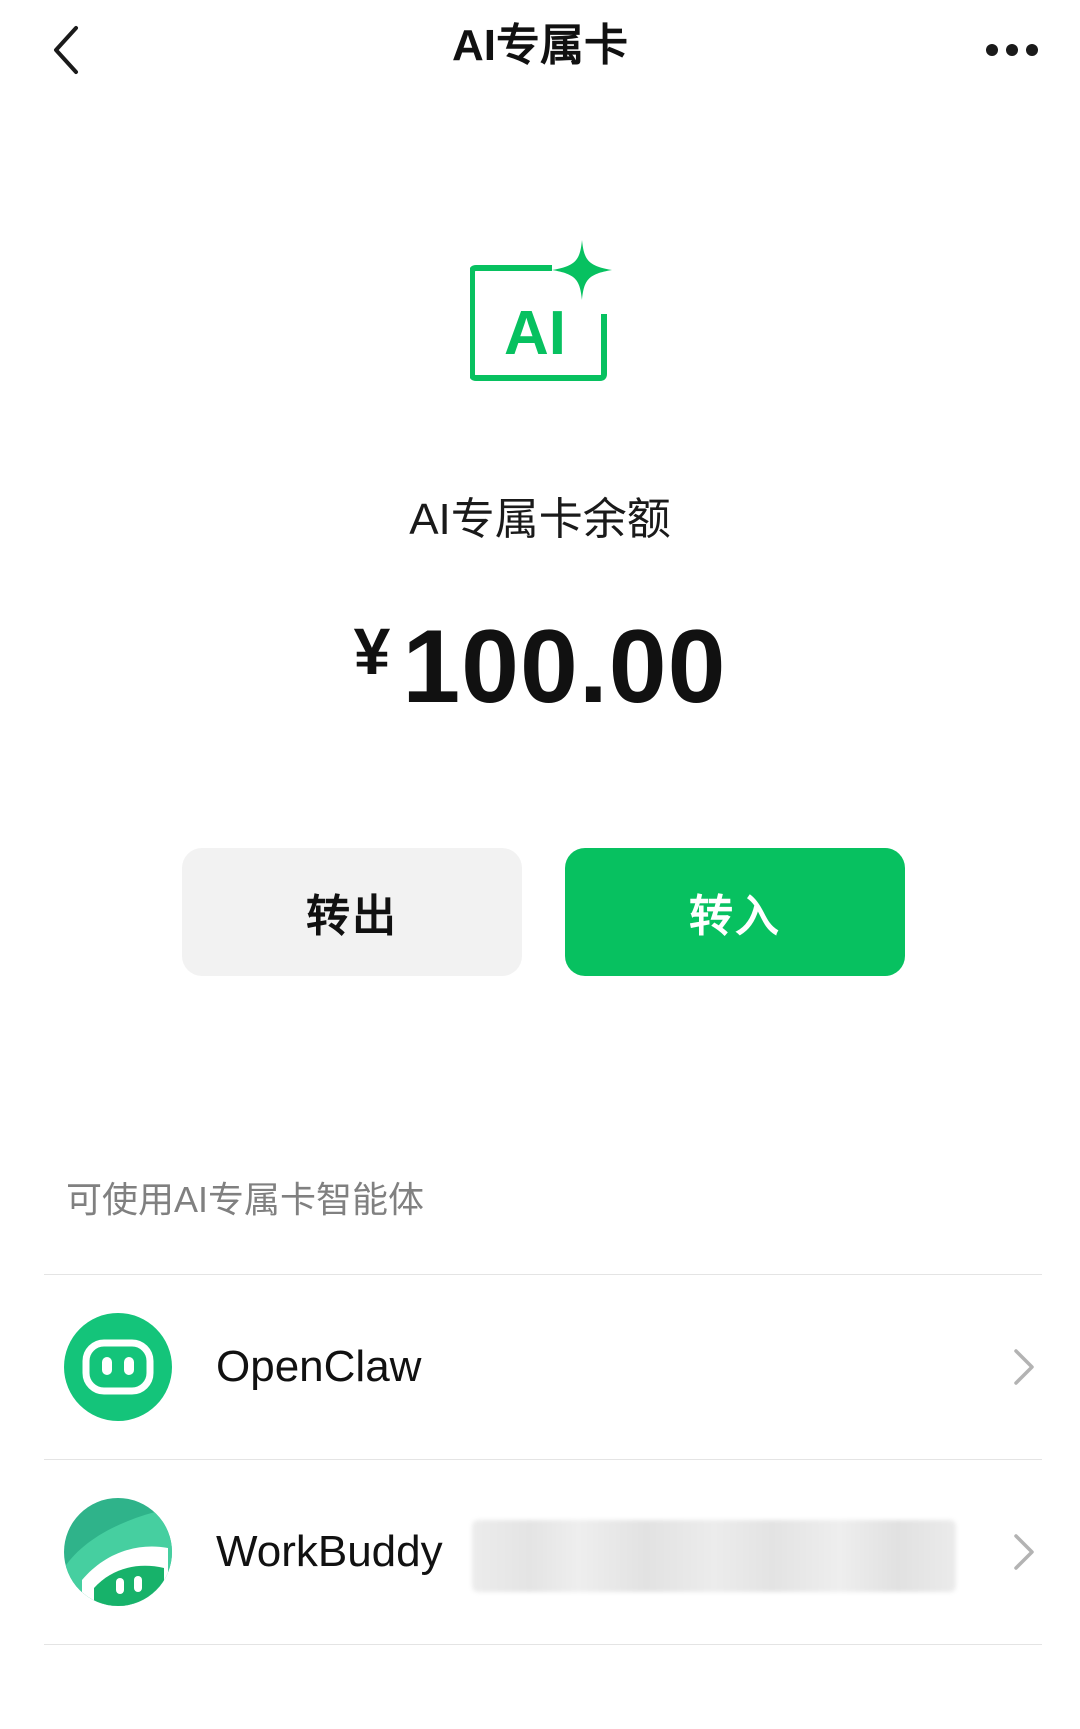 This screenshot has height=1729, width=1080. I want to click on more-button, so click(1012, 50).